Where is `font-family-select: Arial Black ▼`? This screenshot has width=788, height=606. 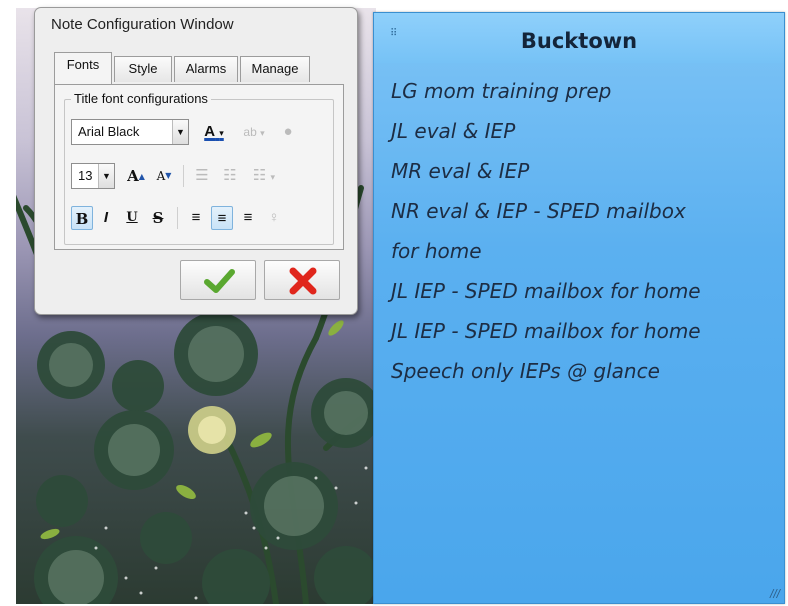 font-family-select: Arial Black ▼ is located at coordinates (130, 132).